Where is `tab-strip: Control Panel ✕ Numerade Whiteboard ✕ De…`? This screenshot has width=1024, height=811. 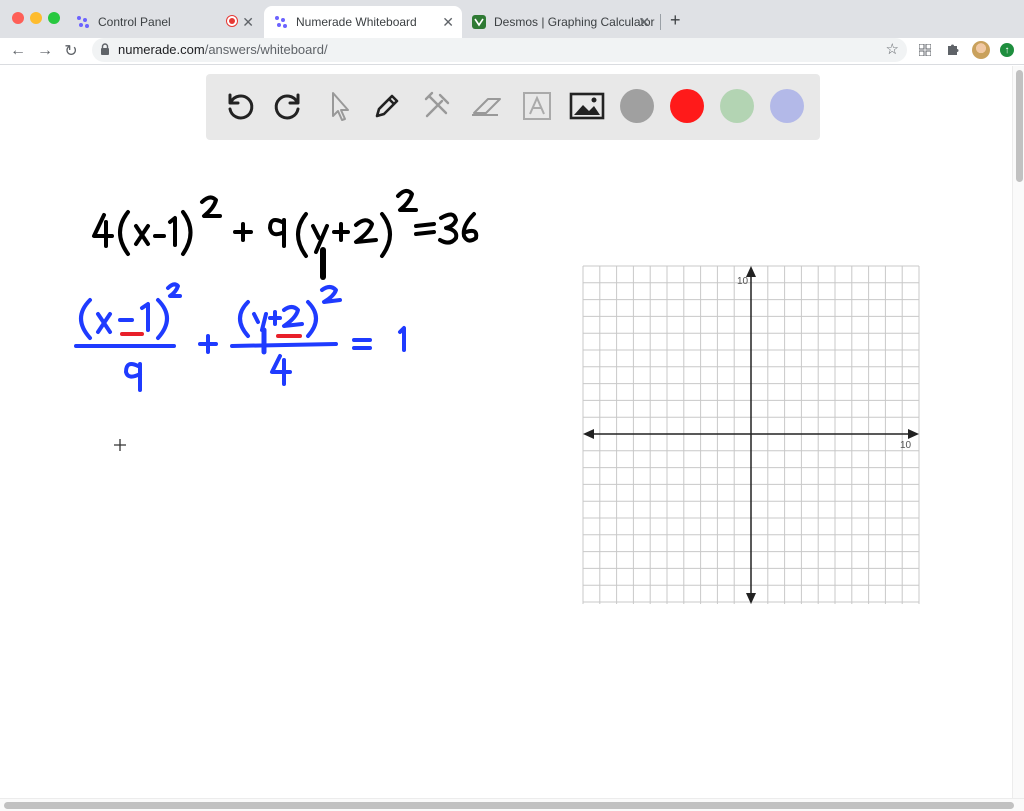
tab-strip: Control Panel ✕ Numerade Whiteboard ✕ De… is located at coordinates (512, 19).